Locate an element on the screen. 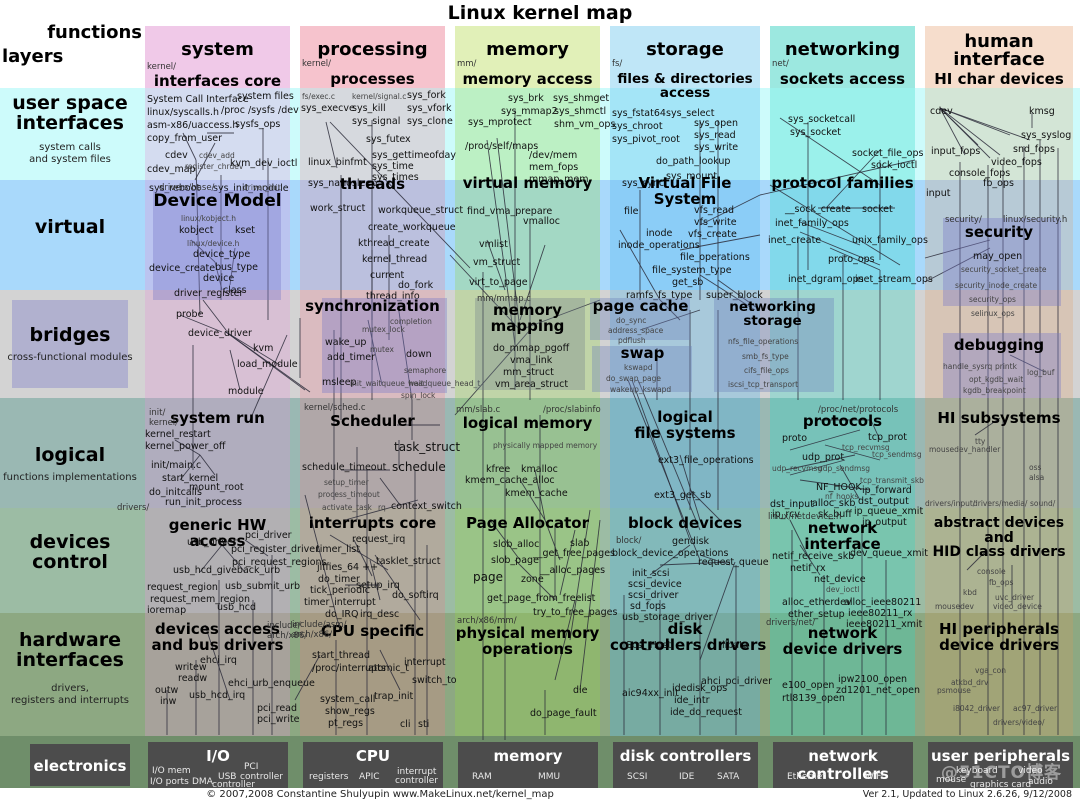  fn-tasklet-struct: tasklet_struct is located at coordinates (408, 561).